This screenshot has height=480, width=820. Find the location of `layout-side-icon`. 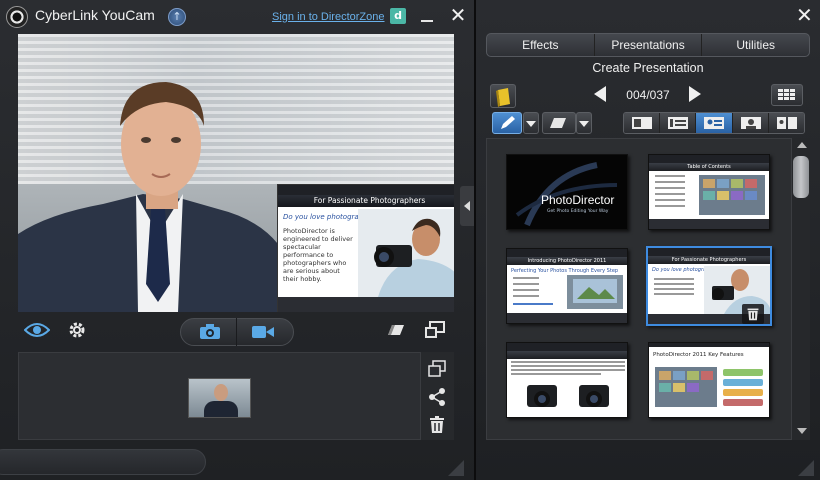

layout-side-icon is located at coordinates (786, 123).